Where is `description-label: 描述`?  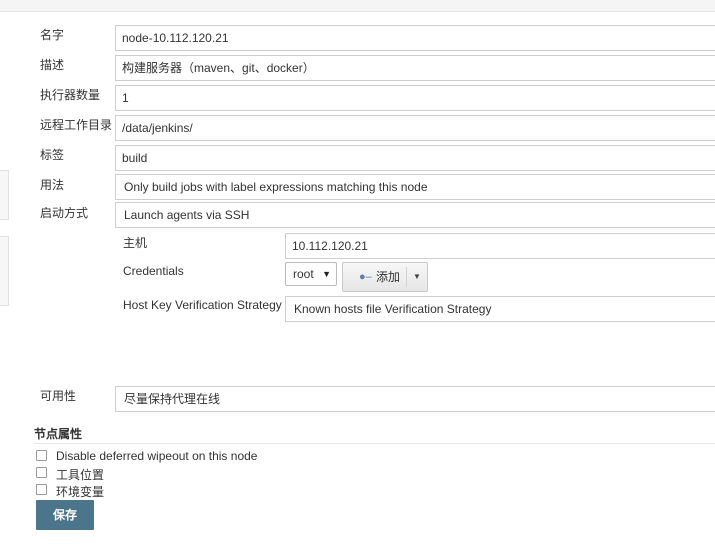 description-label: 描述 is located at coordinates (52, 65).